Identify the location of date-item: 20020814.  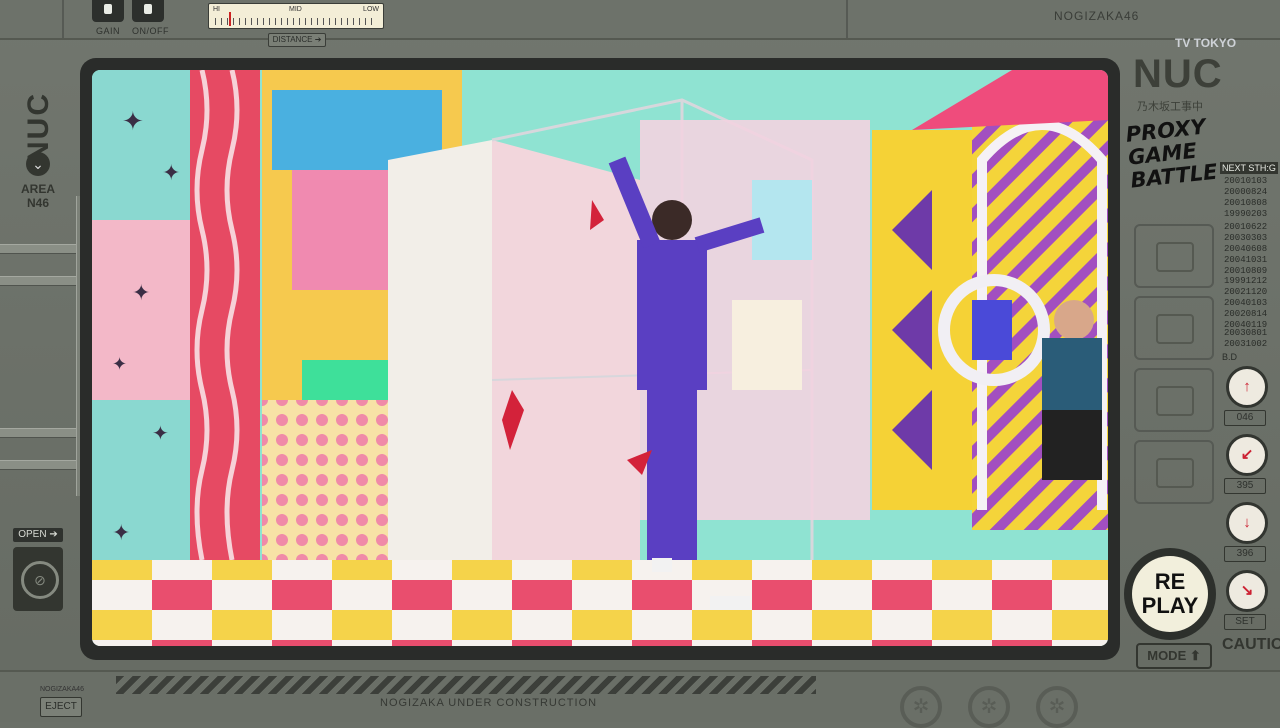
(1246, 314).